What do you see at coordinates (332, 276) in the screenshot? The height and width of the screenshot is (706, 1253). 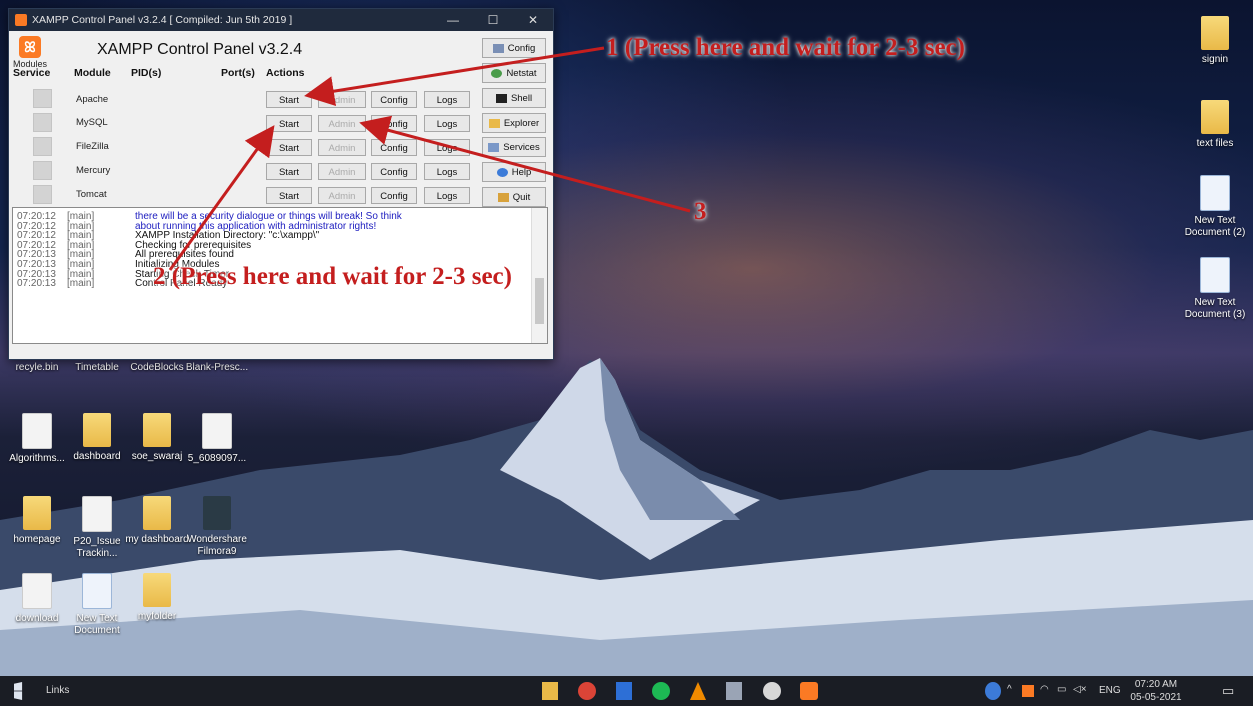 I see `annotation-2: 2 (Press here and wait for 2-3 sec)` at bounding box center [332, 276].